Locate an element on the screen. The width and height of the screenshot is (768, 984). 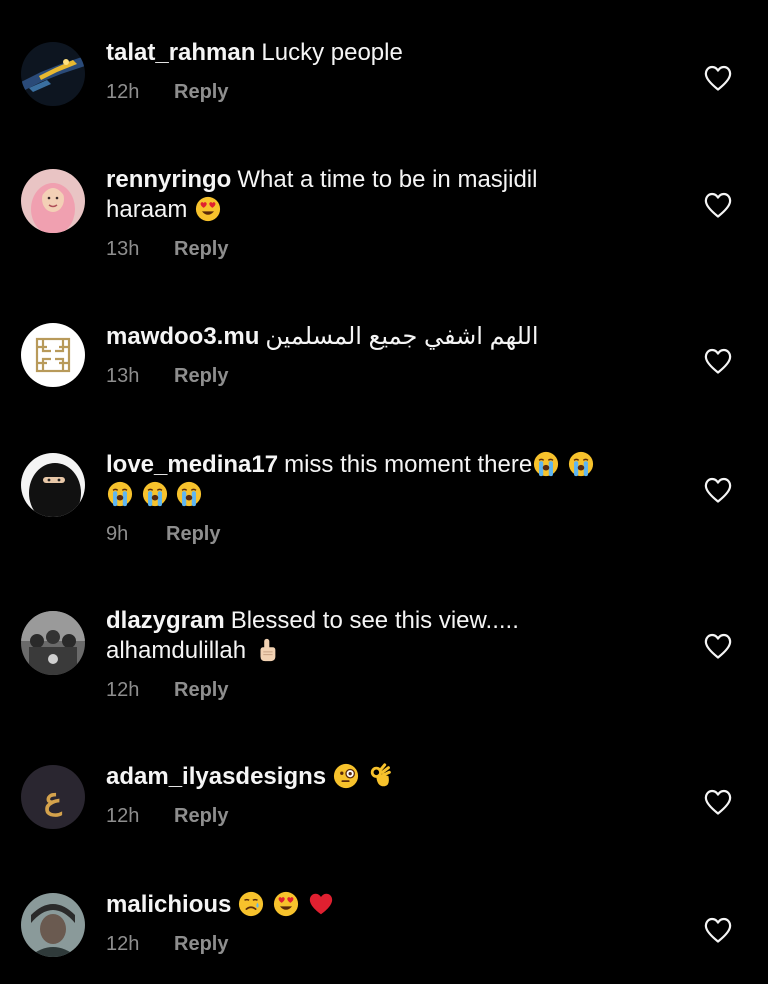
svg-text: ع is located at coordinates (53, 799).